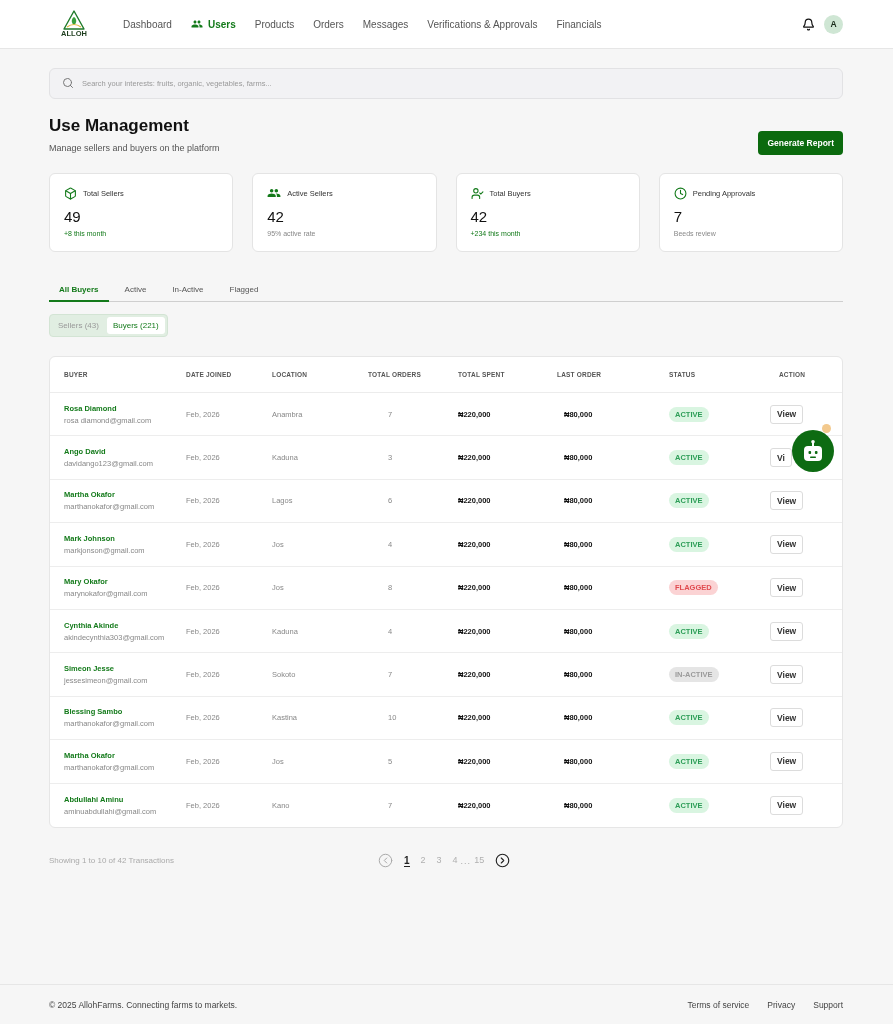 This screenshot has width=893, height=1024. What do you see at coordinates (808, 24) in the screenshot?
I see `notification-bell-icon` at bounding box center [808, 24].